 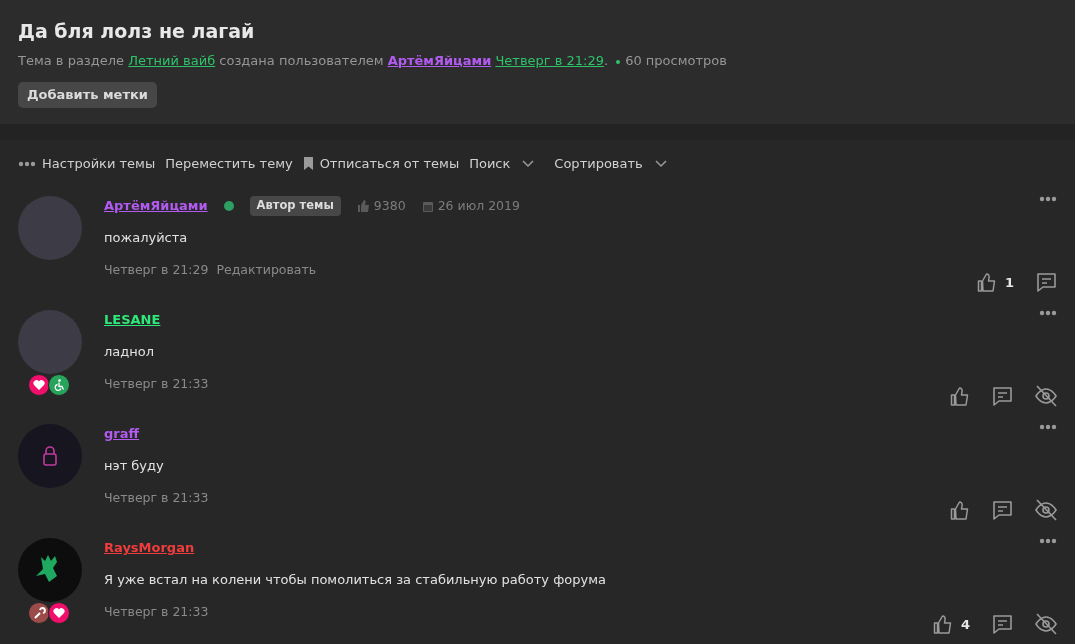 What do you see at coordinates (355, 579) in the screenshot?
I see `post-text: Я уже встал на колени чтобы помолиться за стабильную работу форума` at bounding box center [355, 579].